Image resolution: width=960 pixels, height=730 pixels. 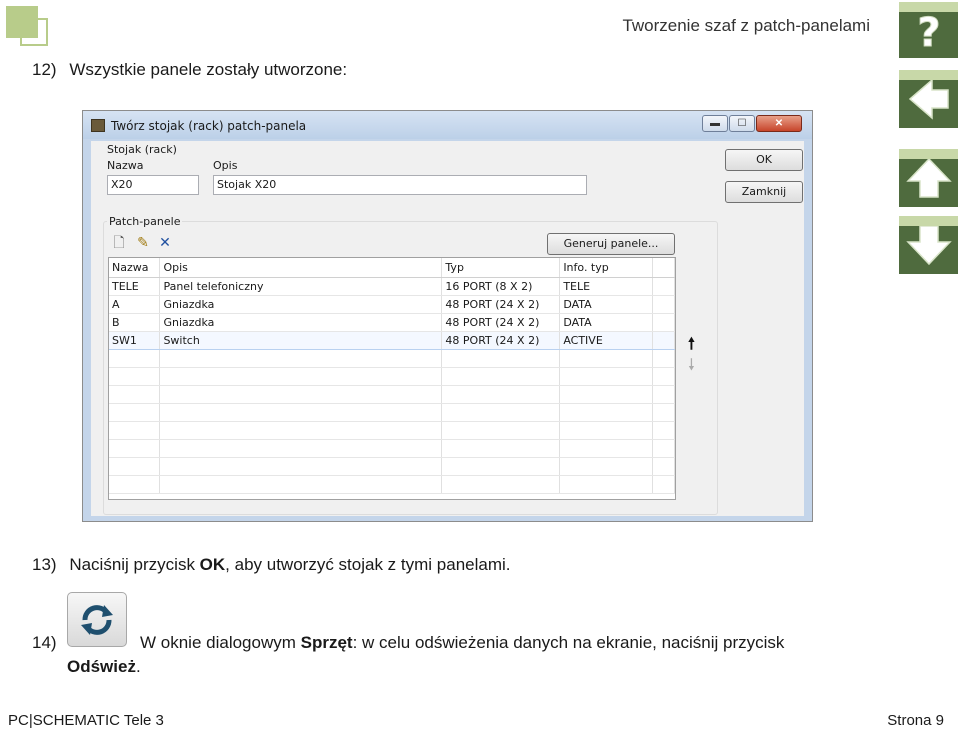 What do you see at coordinates (135, 340) in the screenshot?
I see `cell-nazwa: SW1` at bounding box center [135, 340].